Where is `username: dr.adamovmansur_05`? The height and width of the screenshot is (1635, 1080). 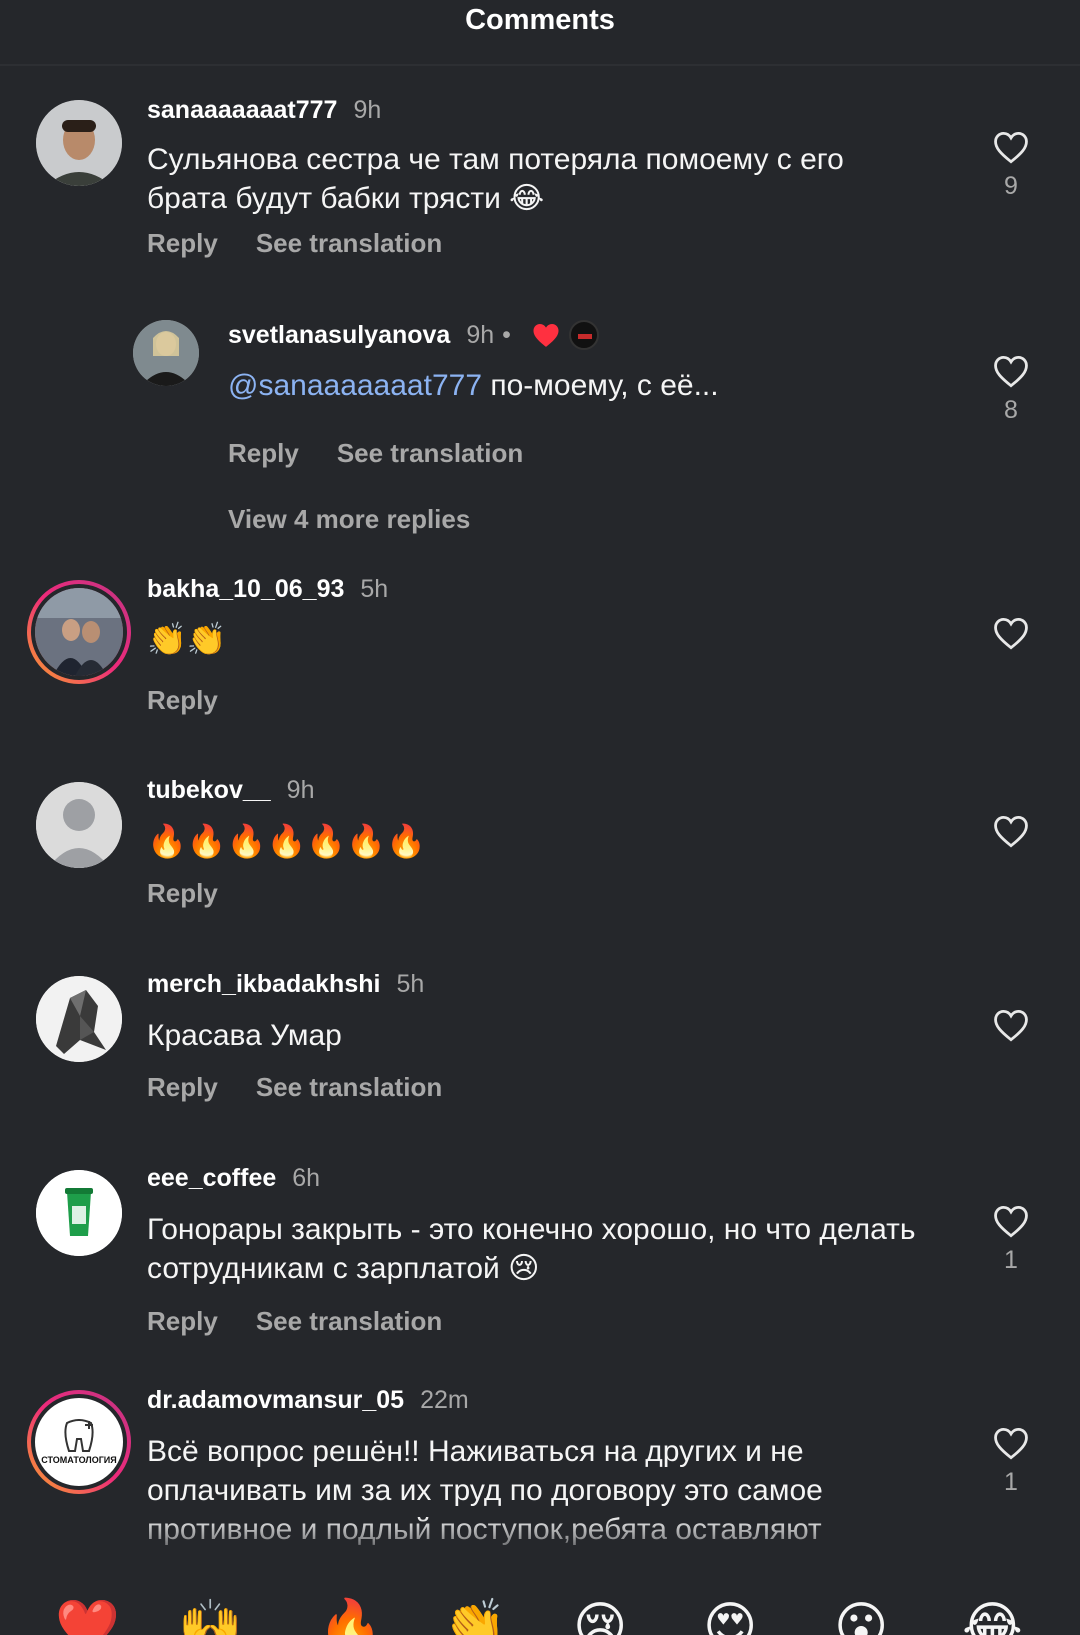
username: dr.adamovmansur_05 is located at coordinates (275, 1400).